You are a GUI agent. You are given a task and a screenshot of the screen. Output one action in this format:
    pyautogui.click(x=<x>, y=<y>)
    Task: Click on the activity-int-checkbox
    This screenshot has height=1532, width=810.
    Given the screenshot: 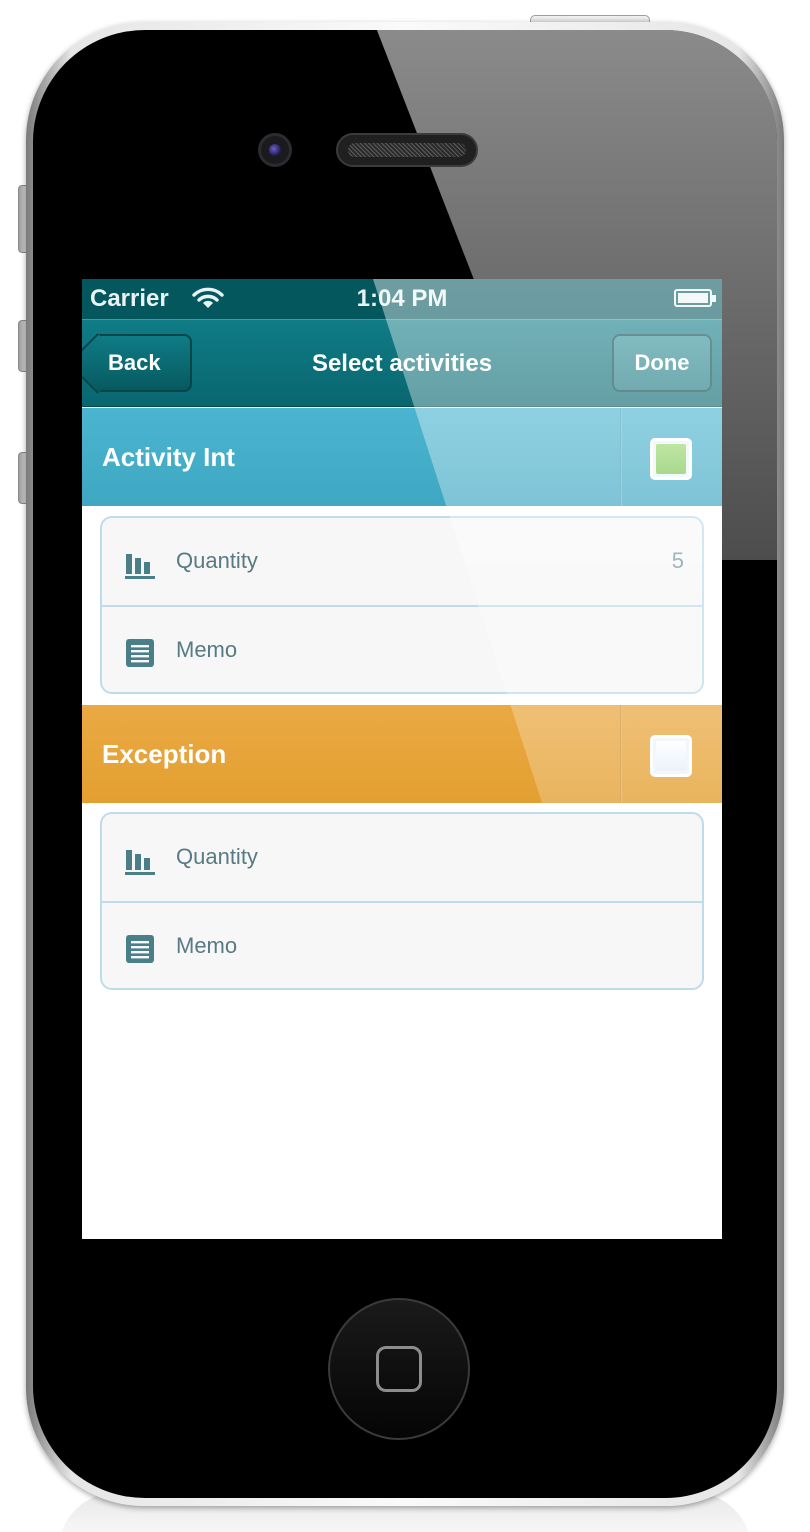 What is the action you would take?
    pyautogui.click(x=671, y=459)
    